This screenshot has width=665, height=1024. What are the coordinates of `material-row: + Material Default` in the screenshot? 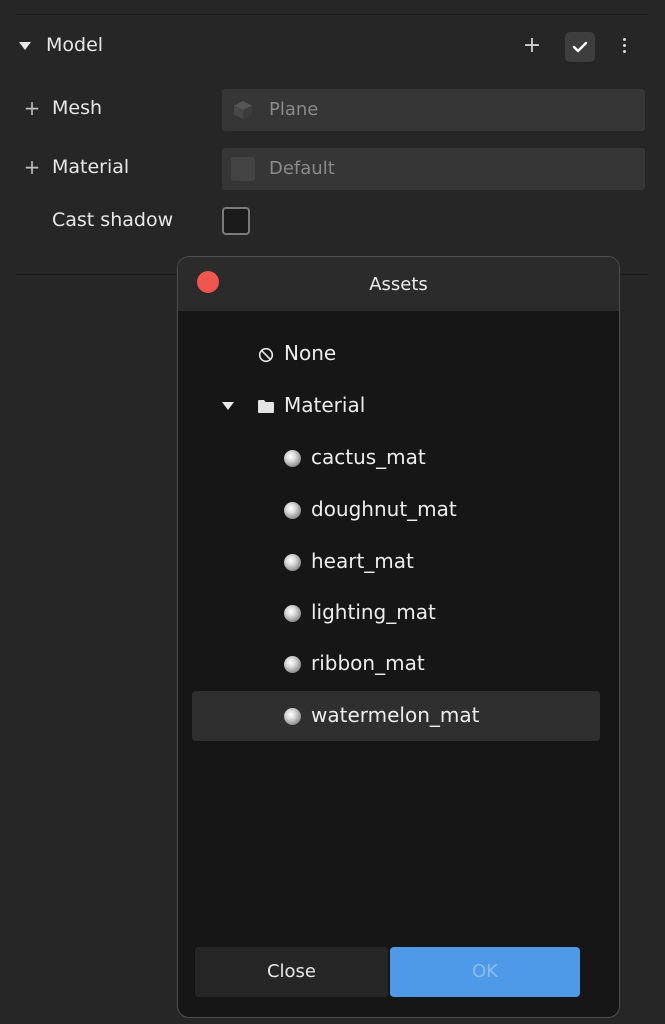 It's located at (332, 169).